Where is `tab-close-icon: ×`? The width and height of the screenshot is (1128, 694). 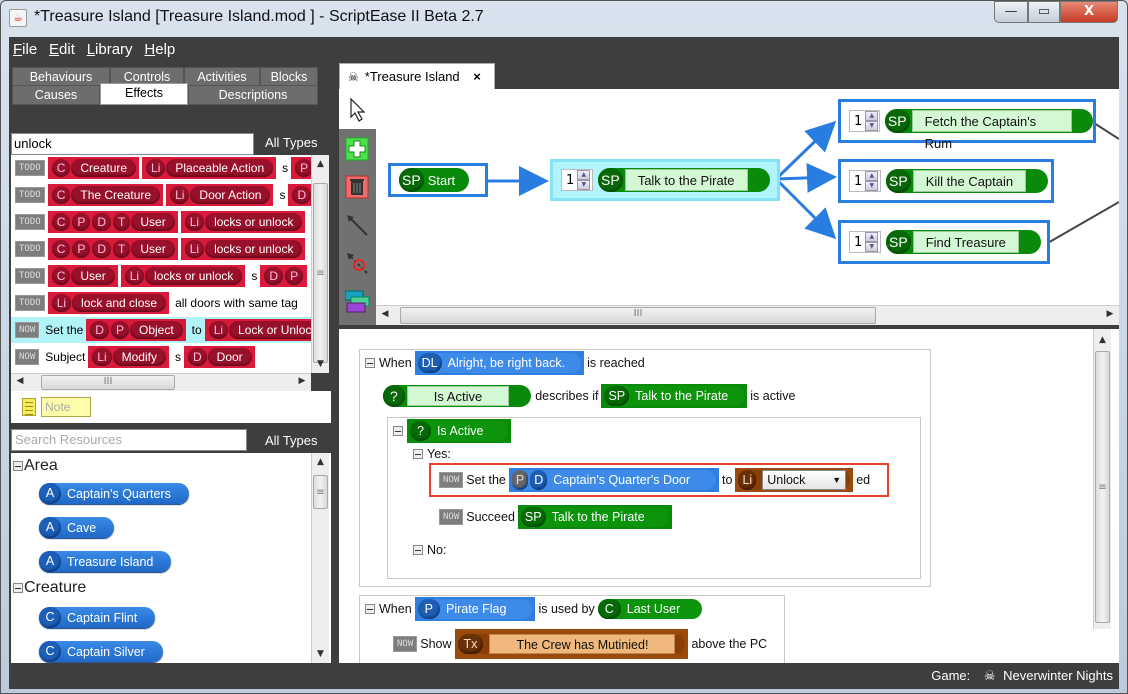
tab-close-icon: × is located at coordinates (477, 76).